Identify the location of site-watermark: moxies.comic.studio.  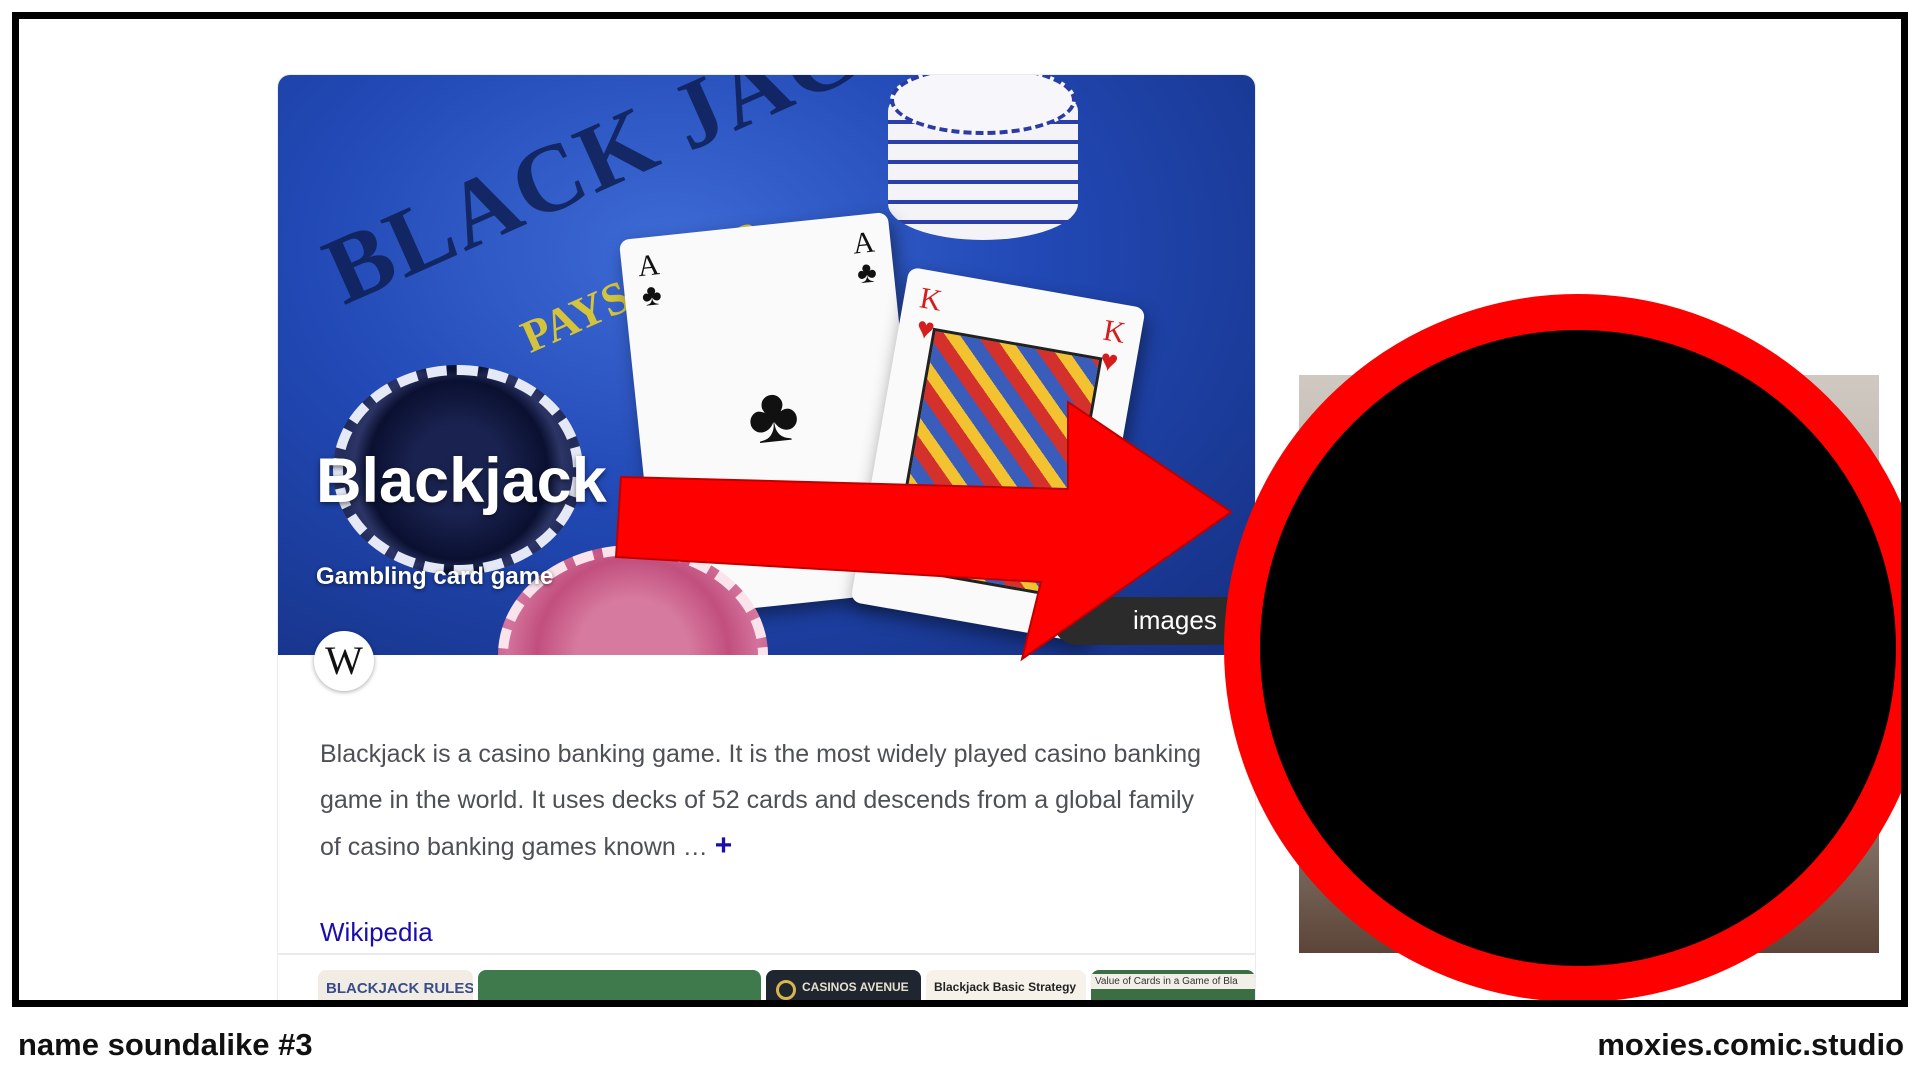
(1750, 1045).